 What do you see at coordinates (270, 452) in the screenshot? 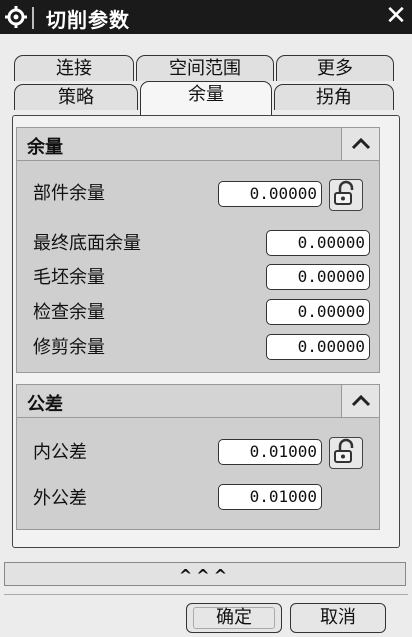
I see `intol-input: 0.01000` at bounding box center [270, 452].